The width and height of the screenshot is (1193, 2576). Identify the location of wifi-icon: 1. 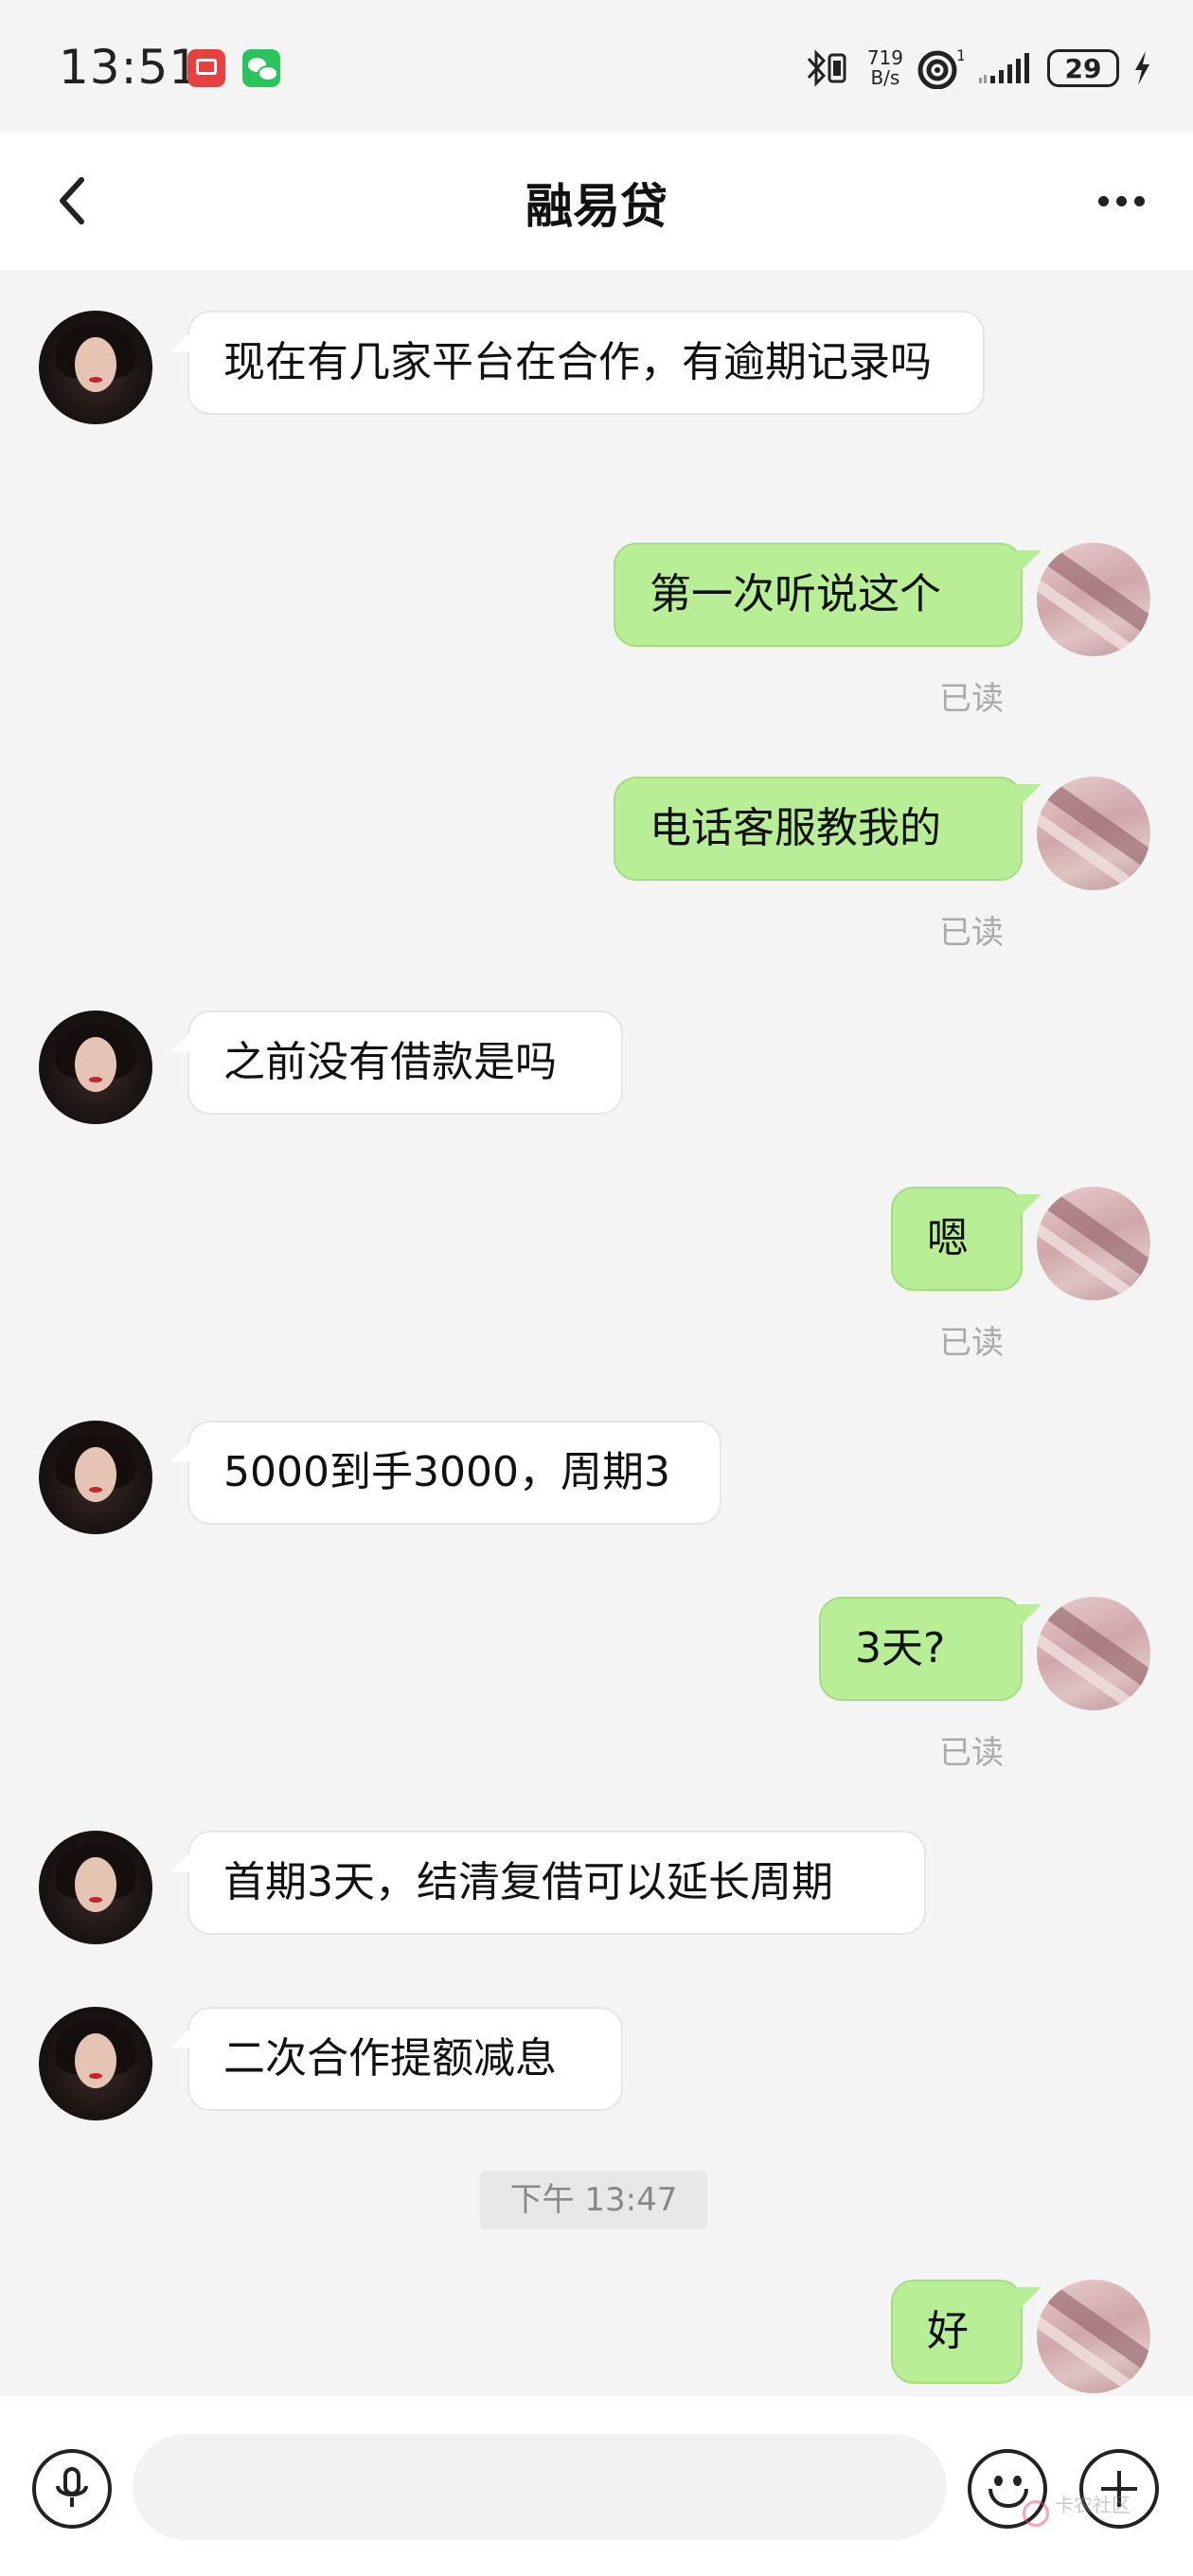
(940, 68).